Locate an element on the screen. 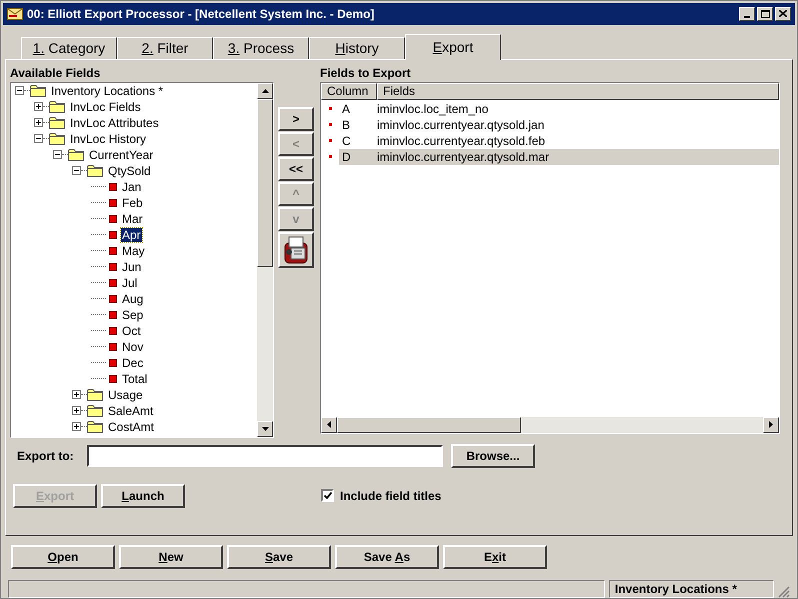 This screenshot has width=798, height=599. include-titles-checkbox: Include field titles is located at coordinates (381, 495).